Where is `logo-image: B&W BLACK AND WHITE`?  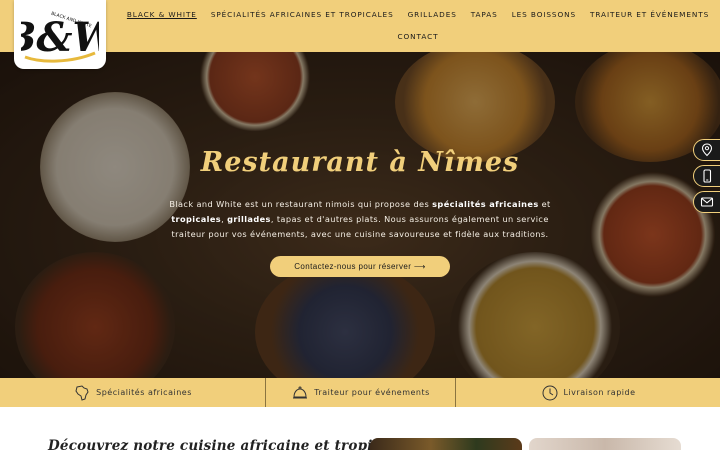 logo-image: B&W BLACK AND WHITE is located at coordinates (62, 36).